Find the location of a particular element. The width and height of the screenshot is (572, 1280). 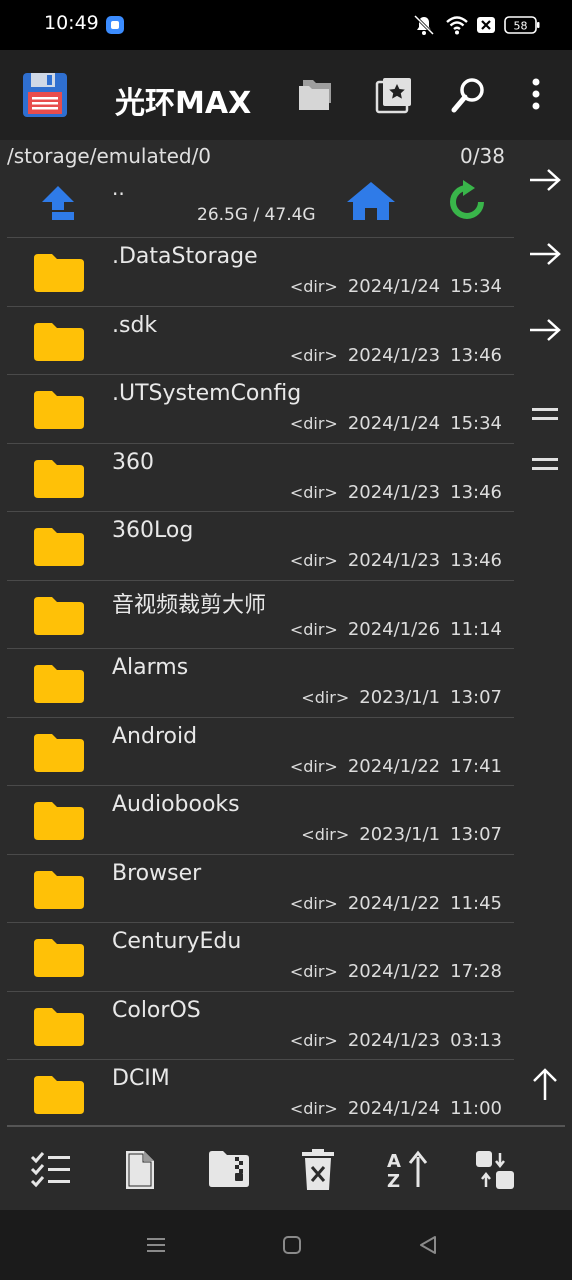

file-meta: <dir> 2024/1/23 03:13 is located at coordinates (396, 1040).